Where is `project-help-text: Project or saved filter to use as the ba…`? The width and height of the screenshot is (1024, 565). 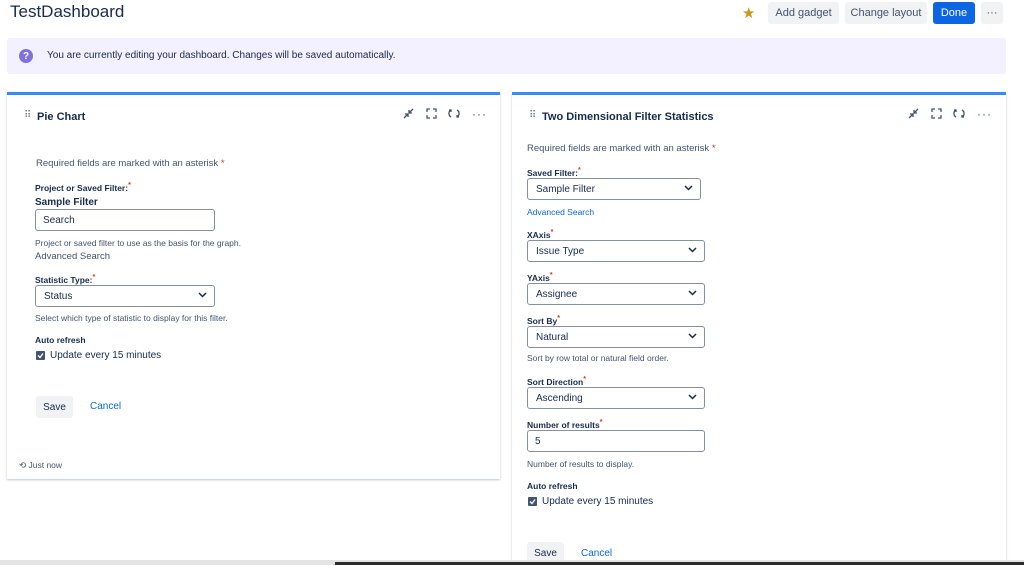
project-help-text: Project or saved filter to use as the ba… is located at coordinates (138, 243).